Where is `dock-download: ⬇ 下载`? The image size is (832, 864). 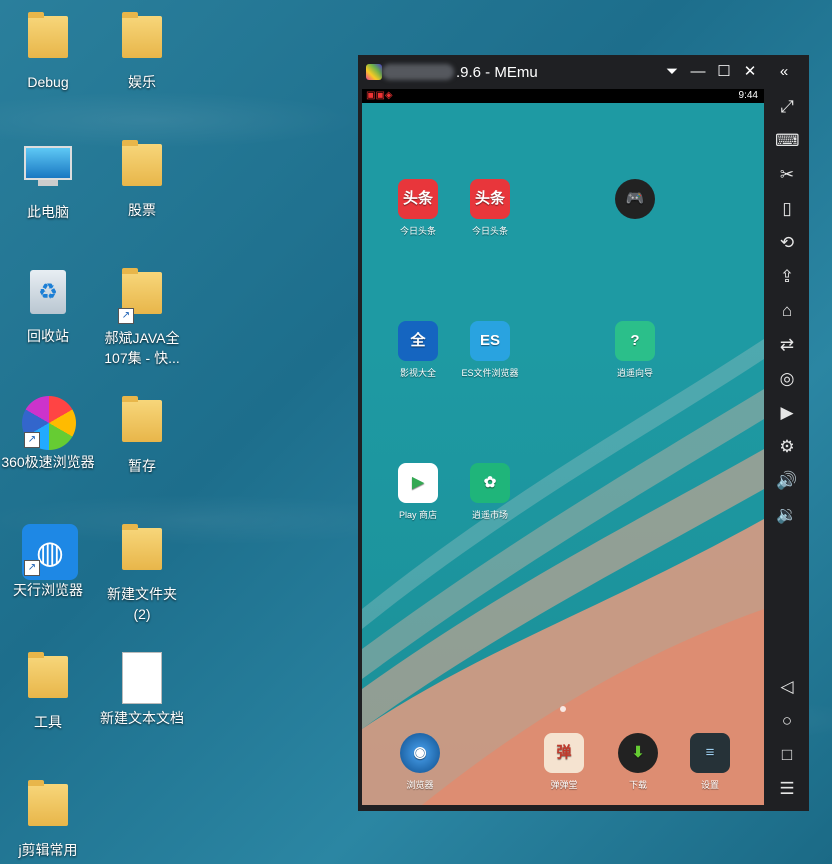
dock-download: ⬇ 下载 is located at coordinates (638, 762).